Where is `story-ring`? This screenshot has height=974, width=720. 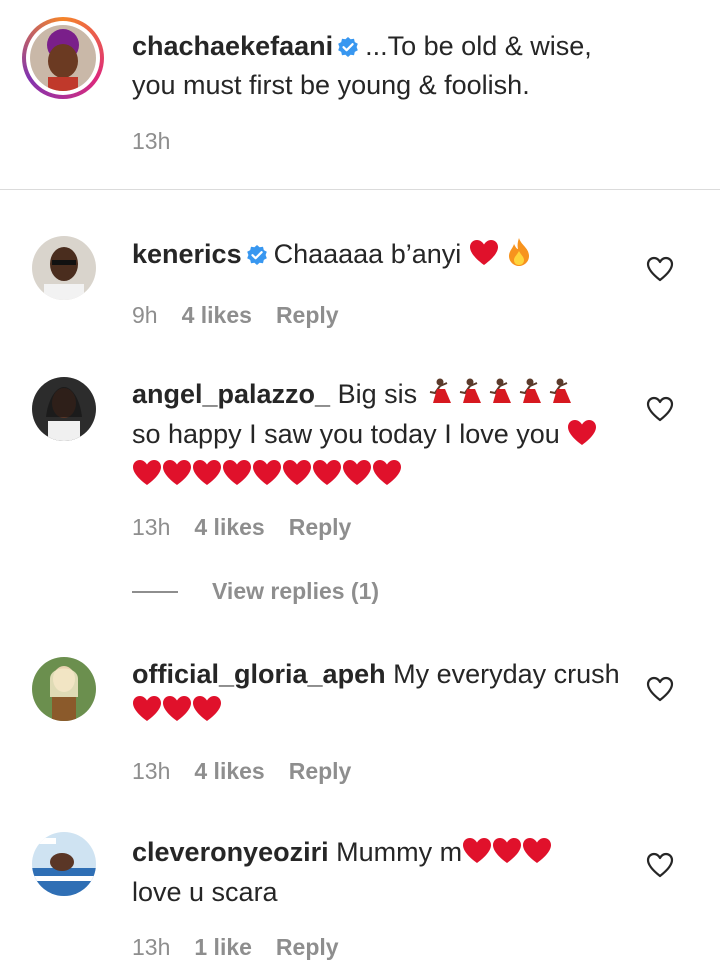
story-ring is located at coordinates (63, 58).